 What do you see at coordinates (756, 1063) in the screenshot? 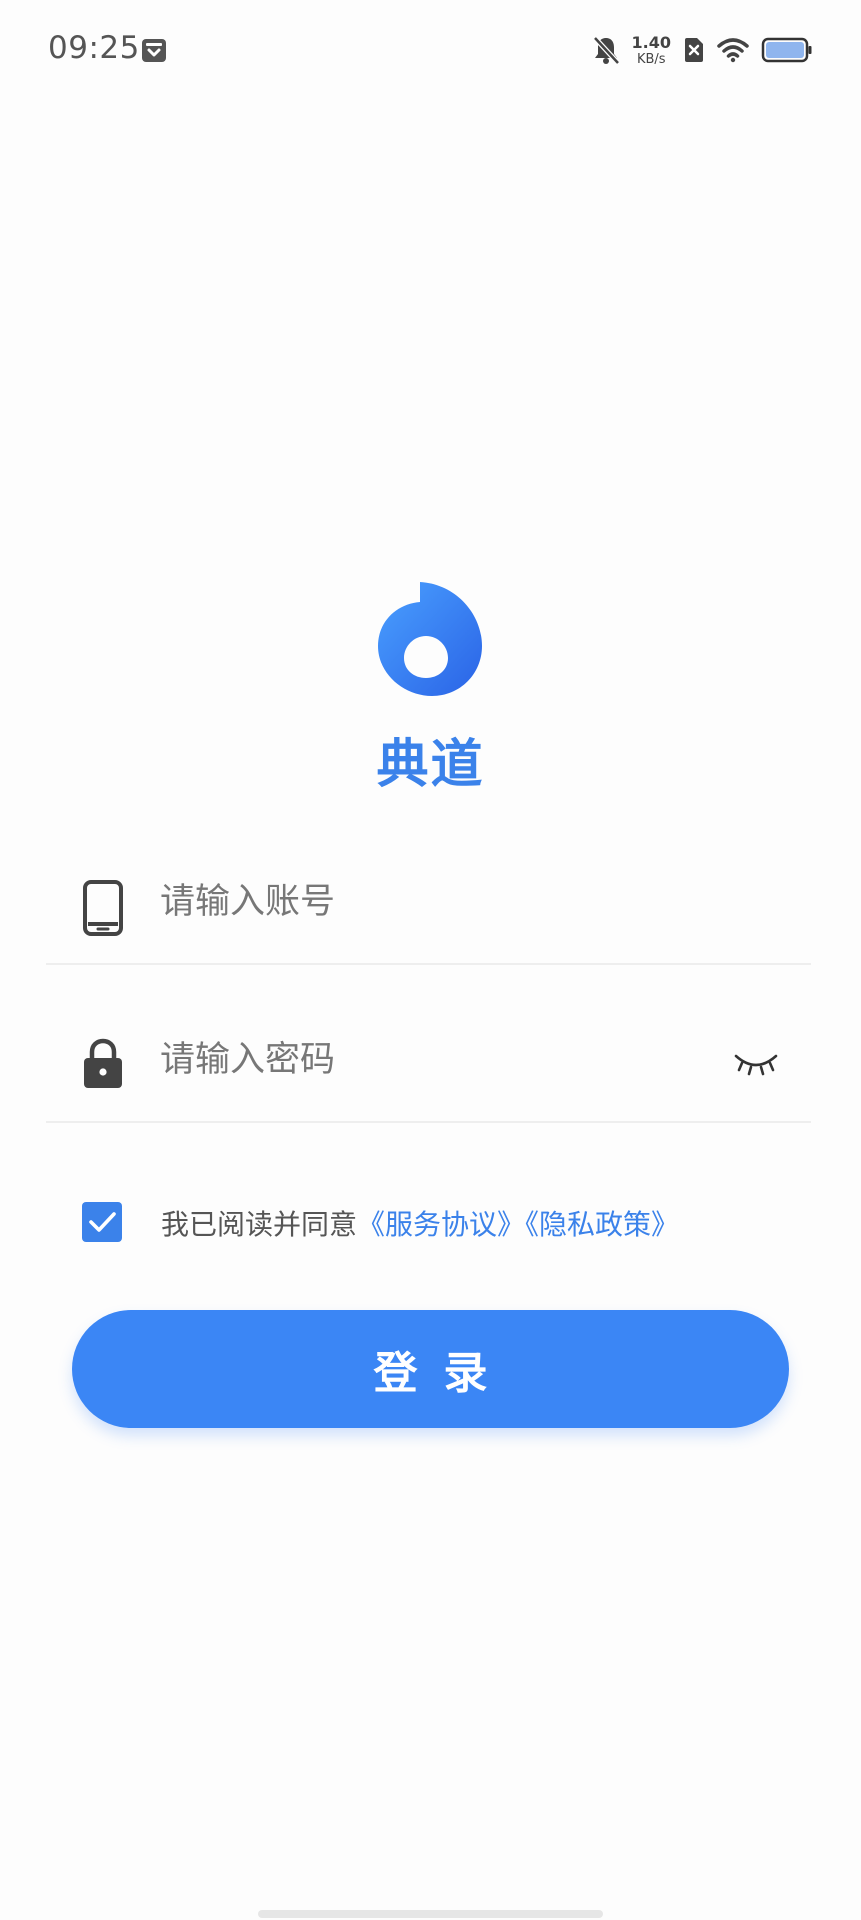
I see `eye-closed-icon` at bounding box center [756, 1063].